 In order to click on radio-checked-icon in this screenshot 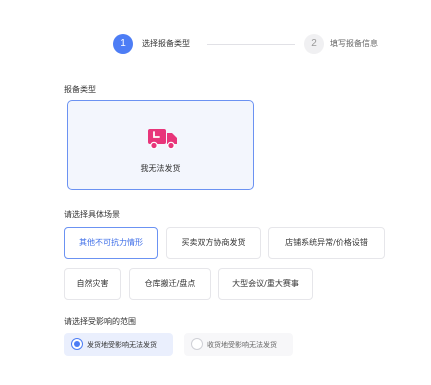, I will do `click(77, 344)`.